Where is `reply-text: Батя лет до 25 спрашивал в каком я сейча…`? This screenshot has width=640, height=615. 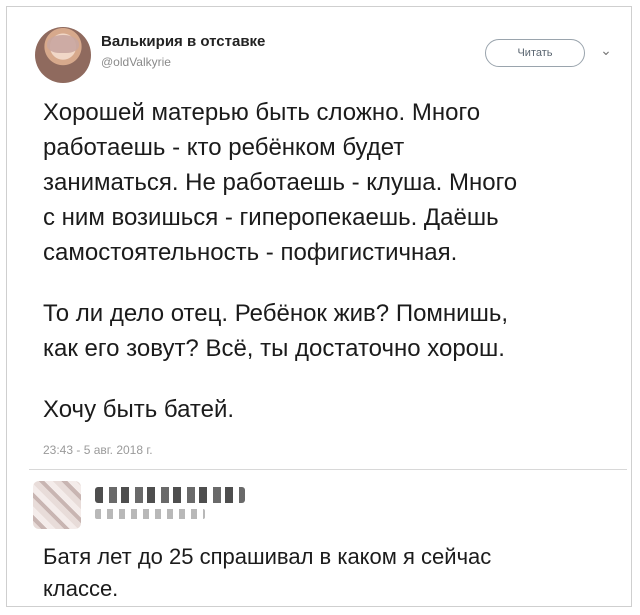 reply-text: Батя лет до 25 спрашивал в каком я сейча… is located at coordinates (267, 572).